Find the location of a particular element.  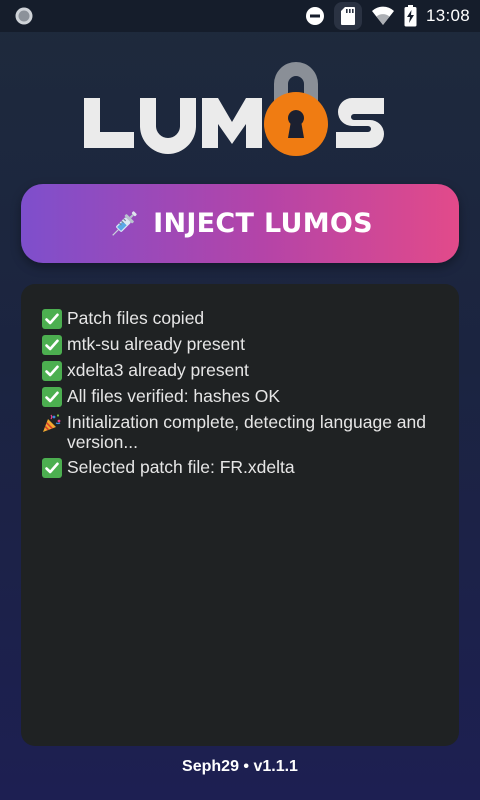

log-text: Patch files copied is located at coordinates (136, 318).